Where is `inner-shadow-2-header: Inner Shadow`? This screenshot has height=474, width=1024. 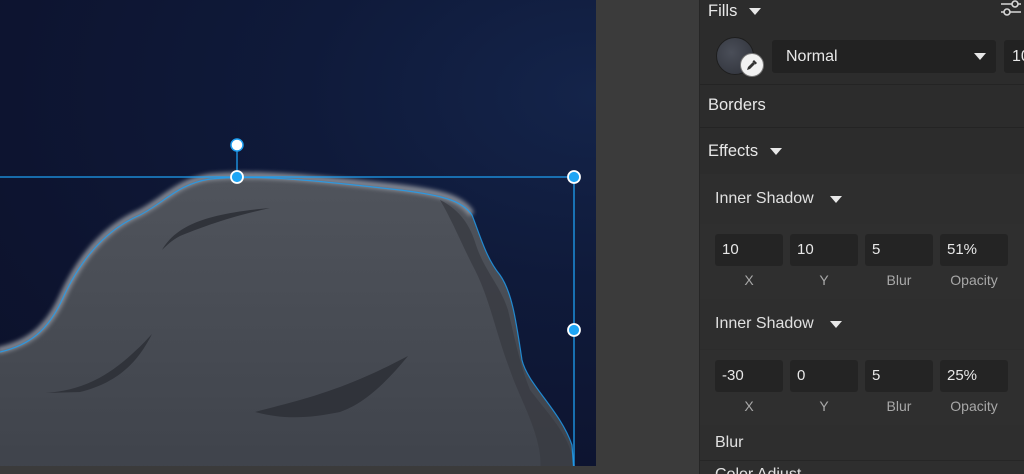
inner-shadow-2-header: Inner Shadow is located at coordinates (862, 324).